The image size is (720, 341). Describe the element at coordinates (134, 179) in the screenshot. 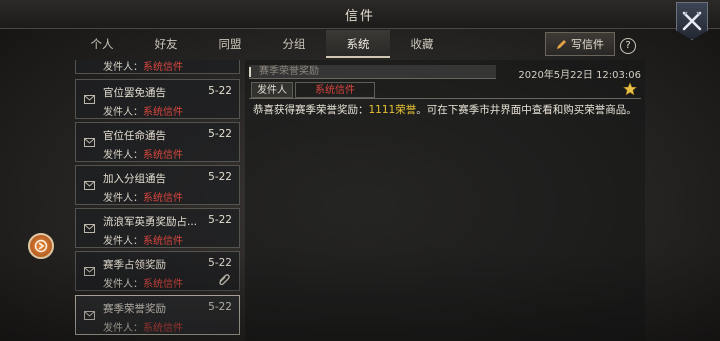

I see `mail-subject: 加入分组通告` at that location.